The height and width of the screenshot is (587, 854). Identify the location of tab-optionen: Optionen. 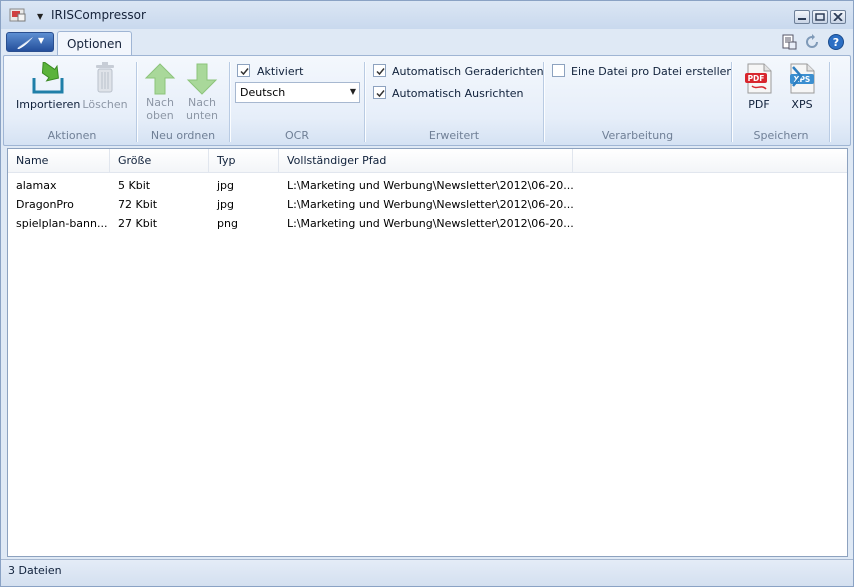
(94, 43).